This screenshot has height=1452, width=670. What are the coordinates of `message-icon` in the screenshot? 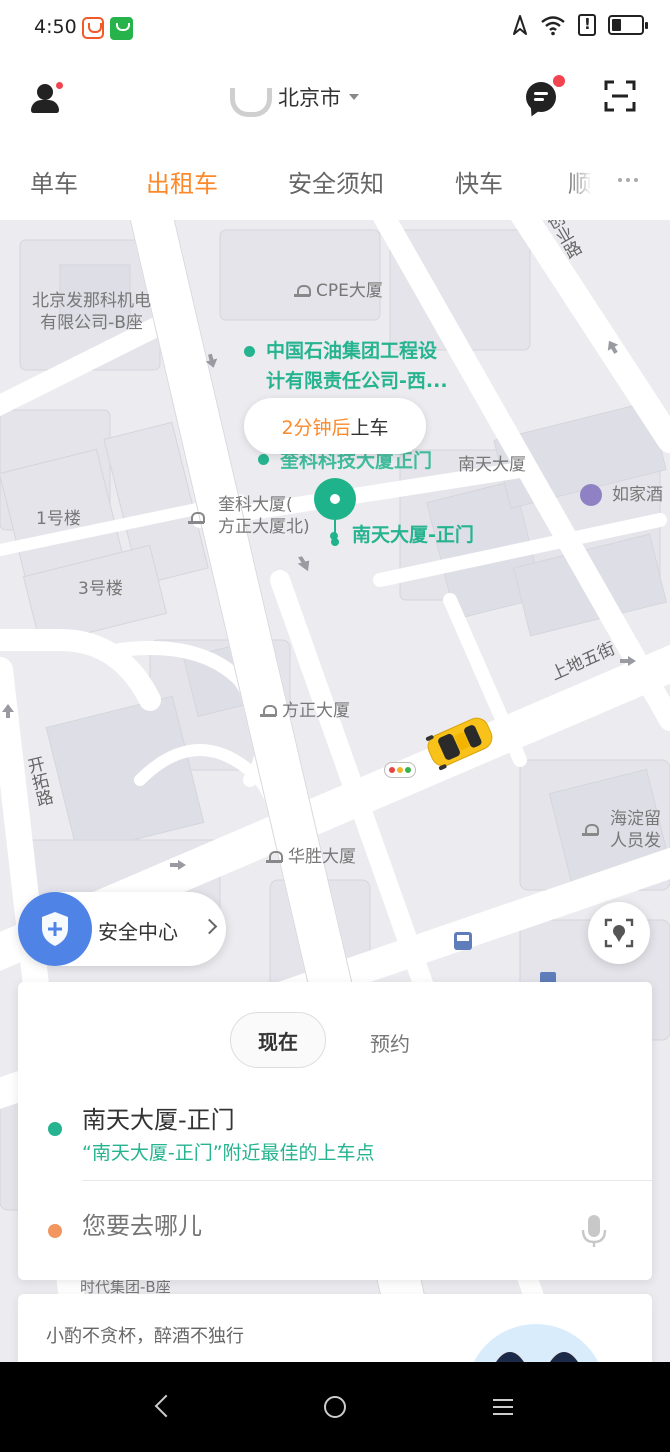 It's located at (541, 97).